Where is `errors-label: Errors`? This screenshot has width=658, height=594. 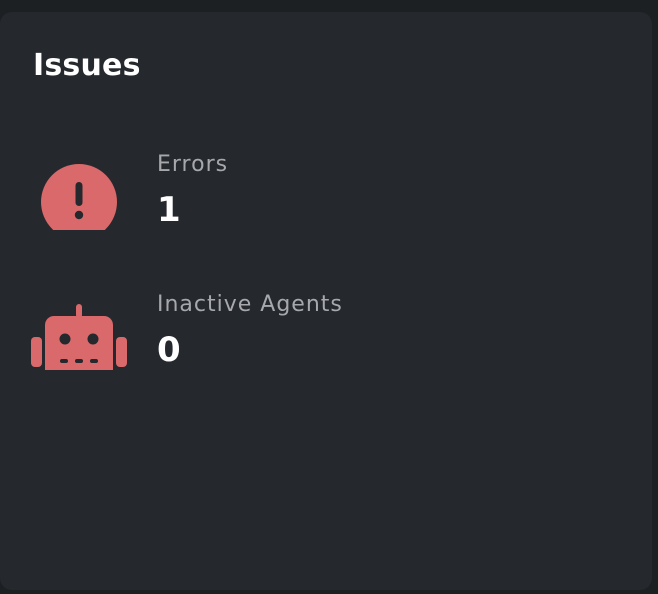
errors-label: Errors is located at coordinates (193, 164).